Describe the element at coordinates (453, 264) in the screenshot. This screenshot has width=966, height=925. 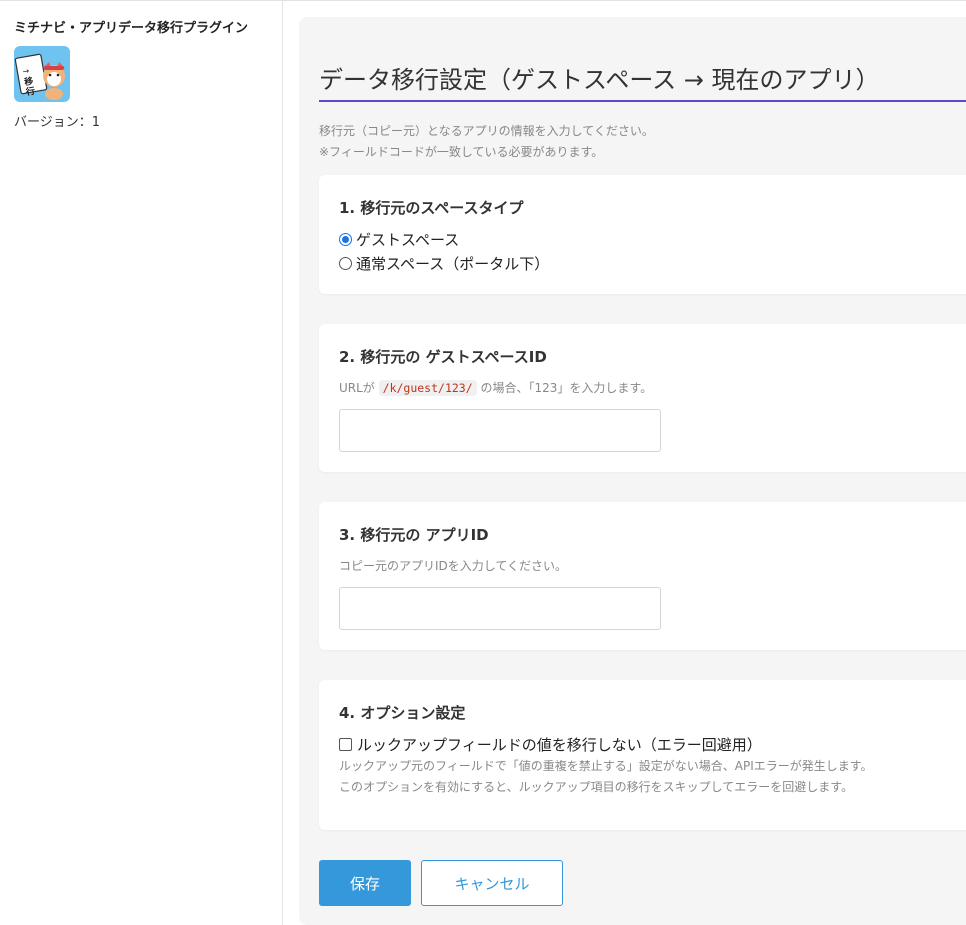
I see `radio-label: 通常スペース（ポータル下）` at that location.